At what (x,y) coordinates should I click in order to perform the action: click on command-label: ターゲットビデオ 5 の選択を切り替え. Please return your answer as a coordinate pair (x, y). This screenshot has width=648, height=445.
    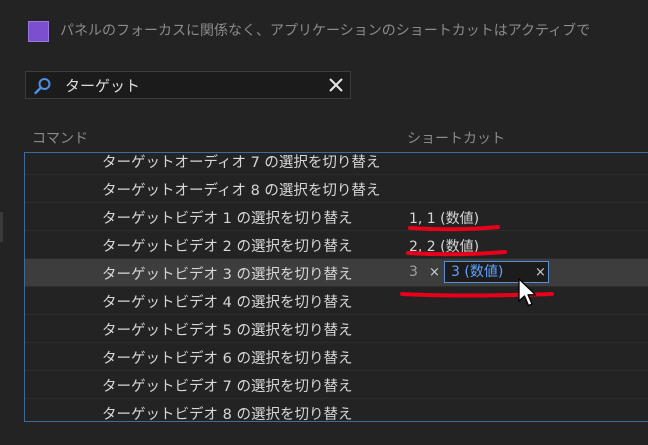
    Looking at the image, I should click on (227, 331).